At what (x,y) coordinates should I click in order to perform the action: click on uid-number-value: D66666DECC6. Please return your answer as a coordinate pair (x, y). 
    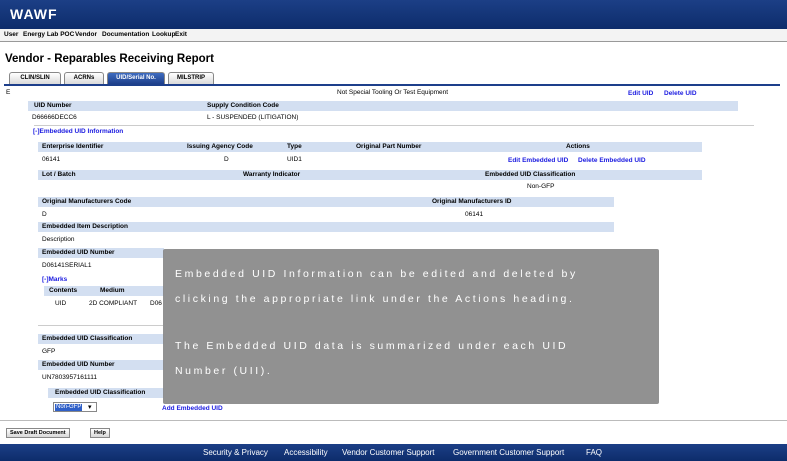
    Looking at the image, I should click on (54, 117).